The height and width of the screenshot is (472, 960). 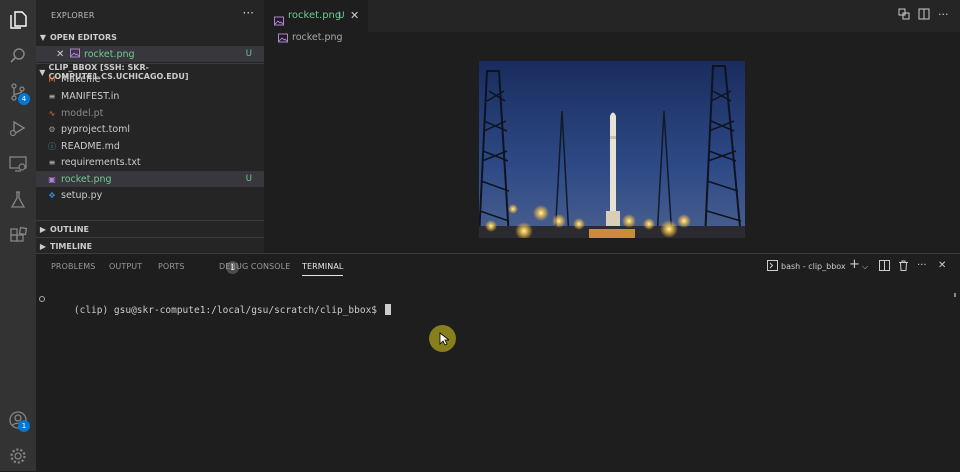 I want to click on timeline-label: TIMELINE, so click(x=71, y=246).